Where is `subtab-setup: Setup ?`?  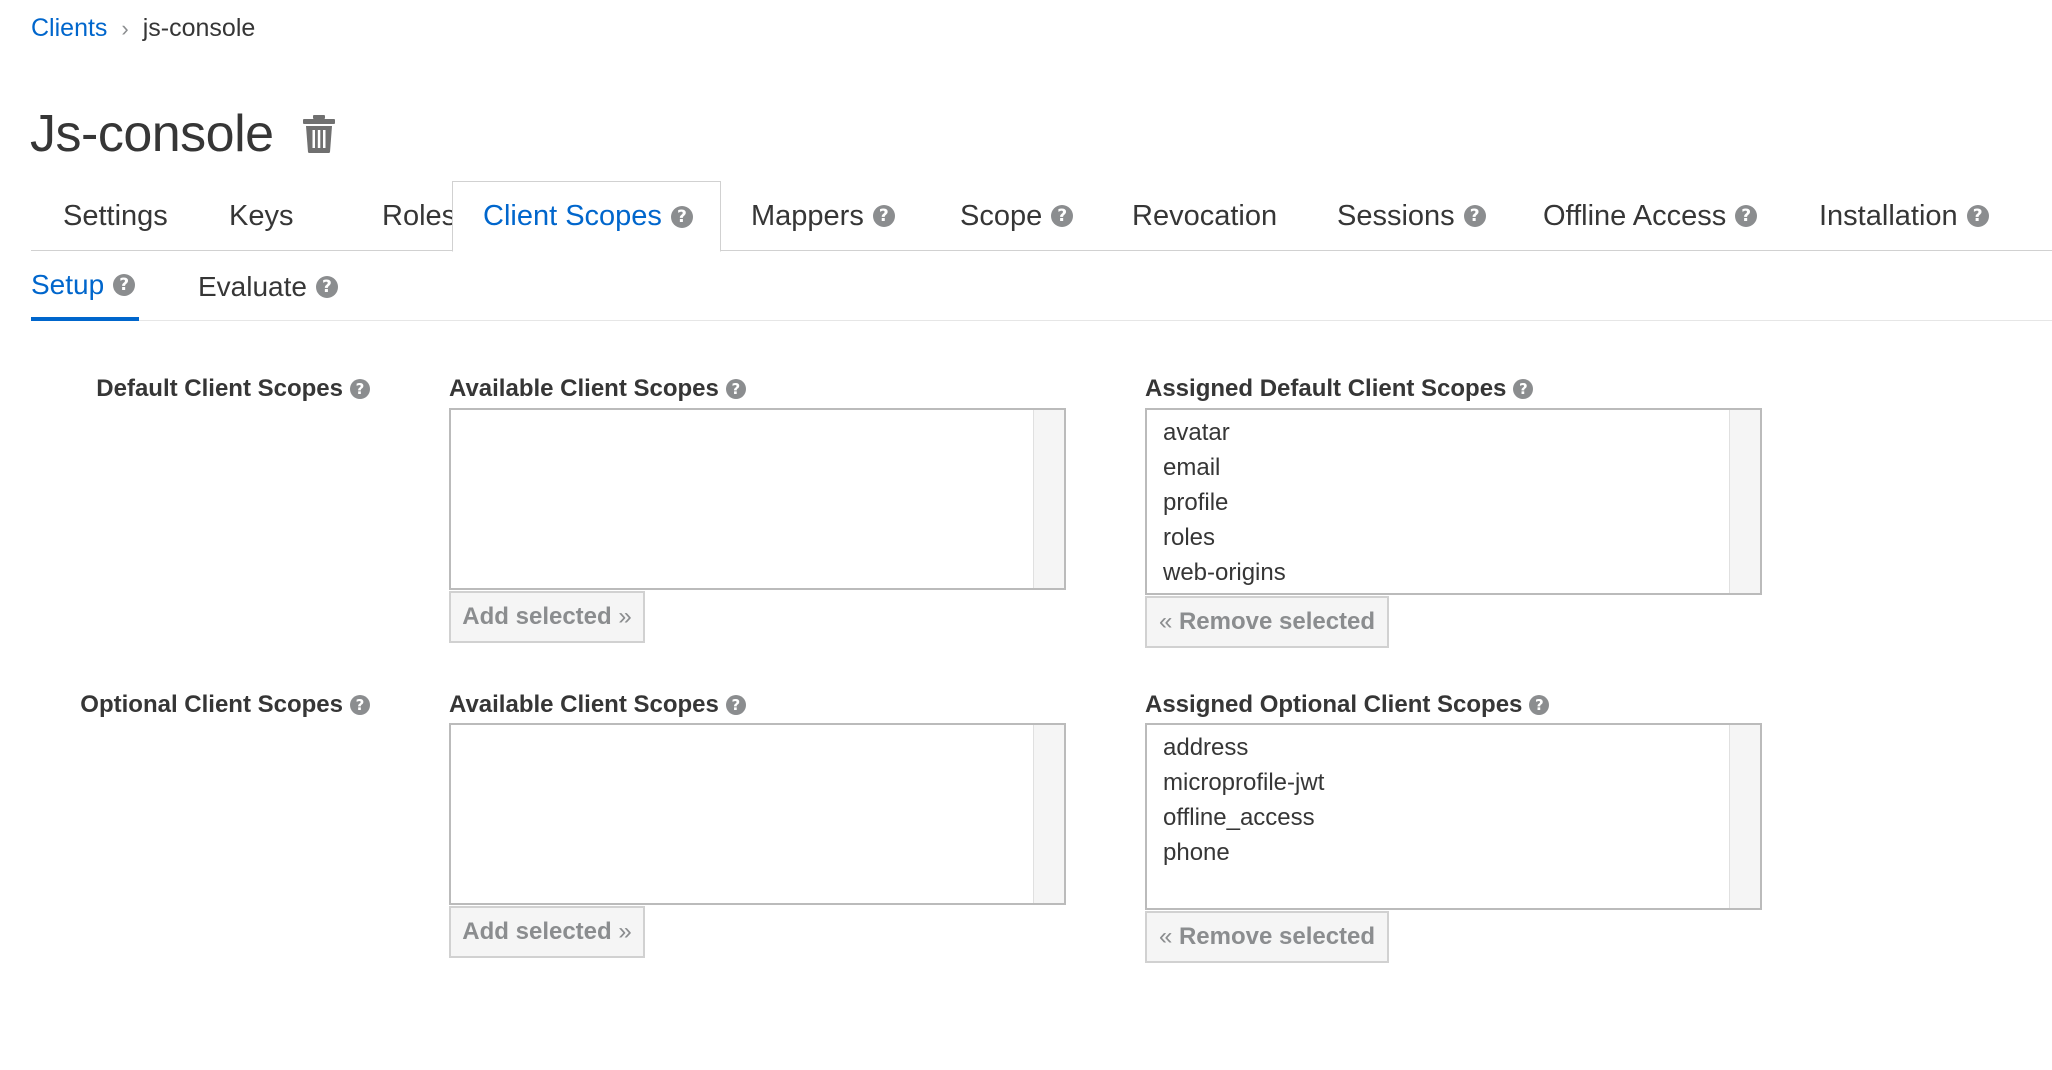 subtab-setup: Setup ? is located at coordinates (85, 286).